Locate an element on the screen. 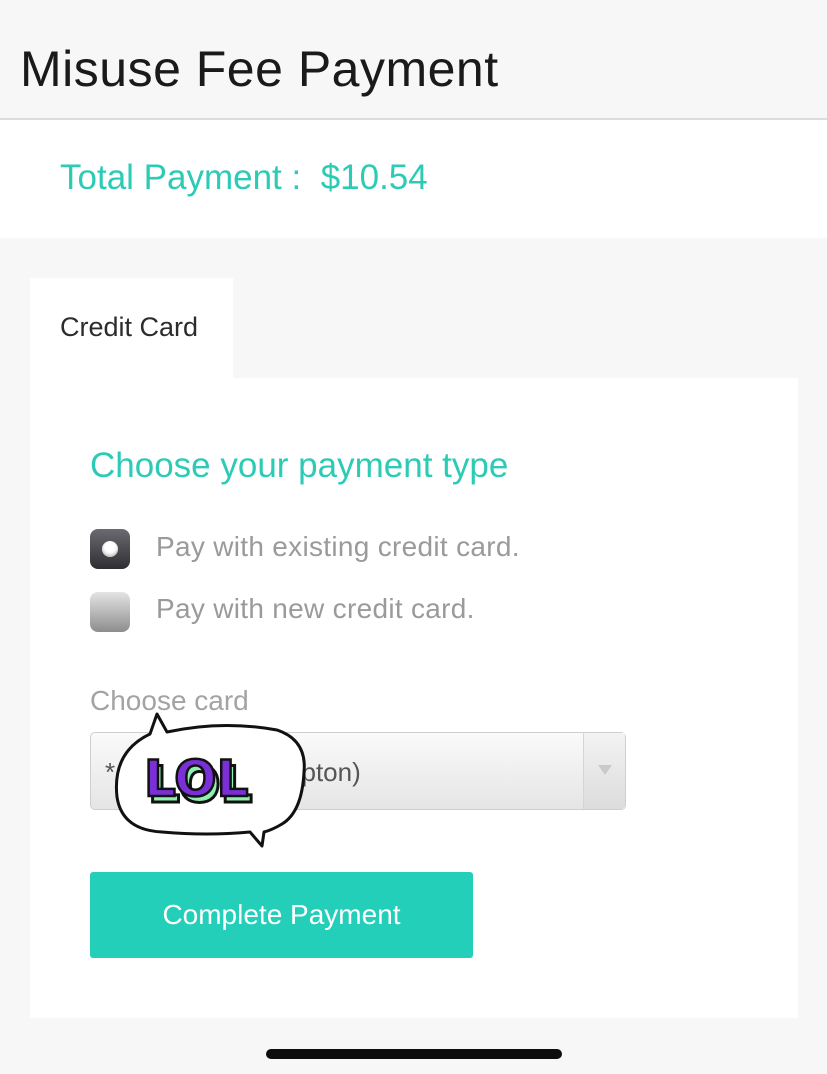 The width and height of the screenshot is (827, 1074). lol-sticker: LOL LOL is located at coordinates (210, 780).